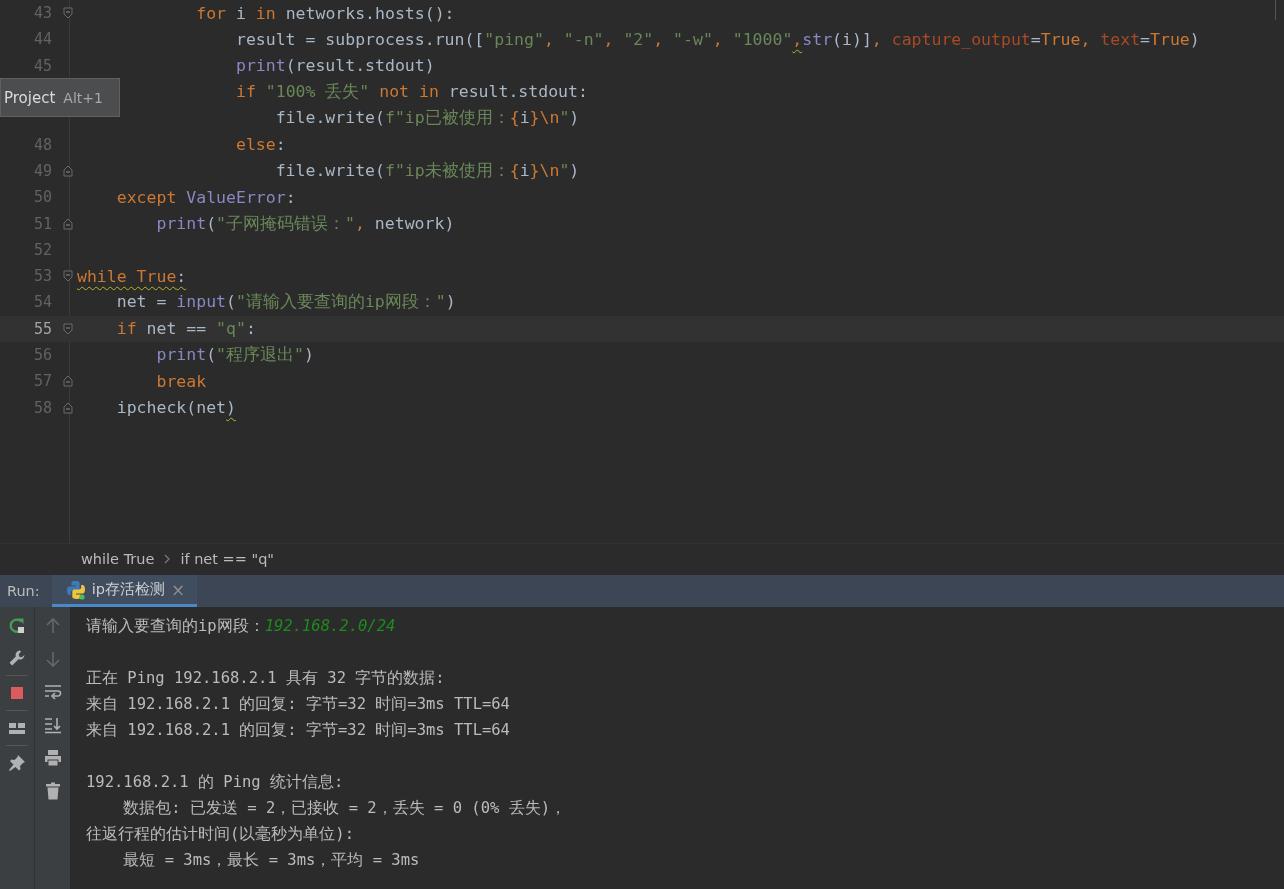 This screenshot has height=889, width=1284. I want to click on console-line: 数据包: 已发送 = 2，已接收 = 2，丢失 = 0 (0% 丢失)，, so click(344, 808).